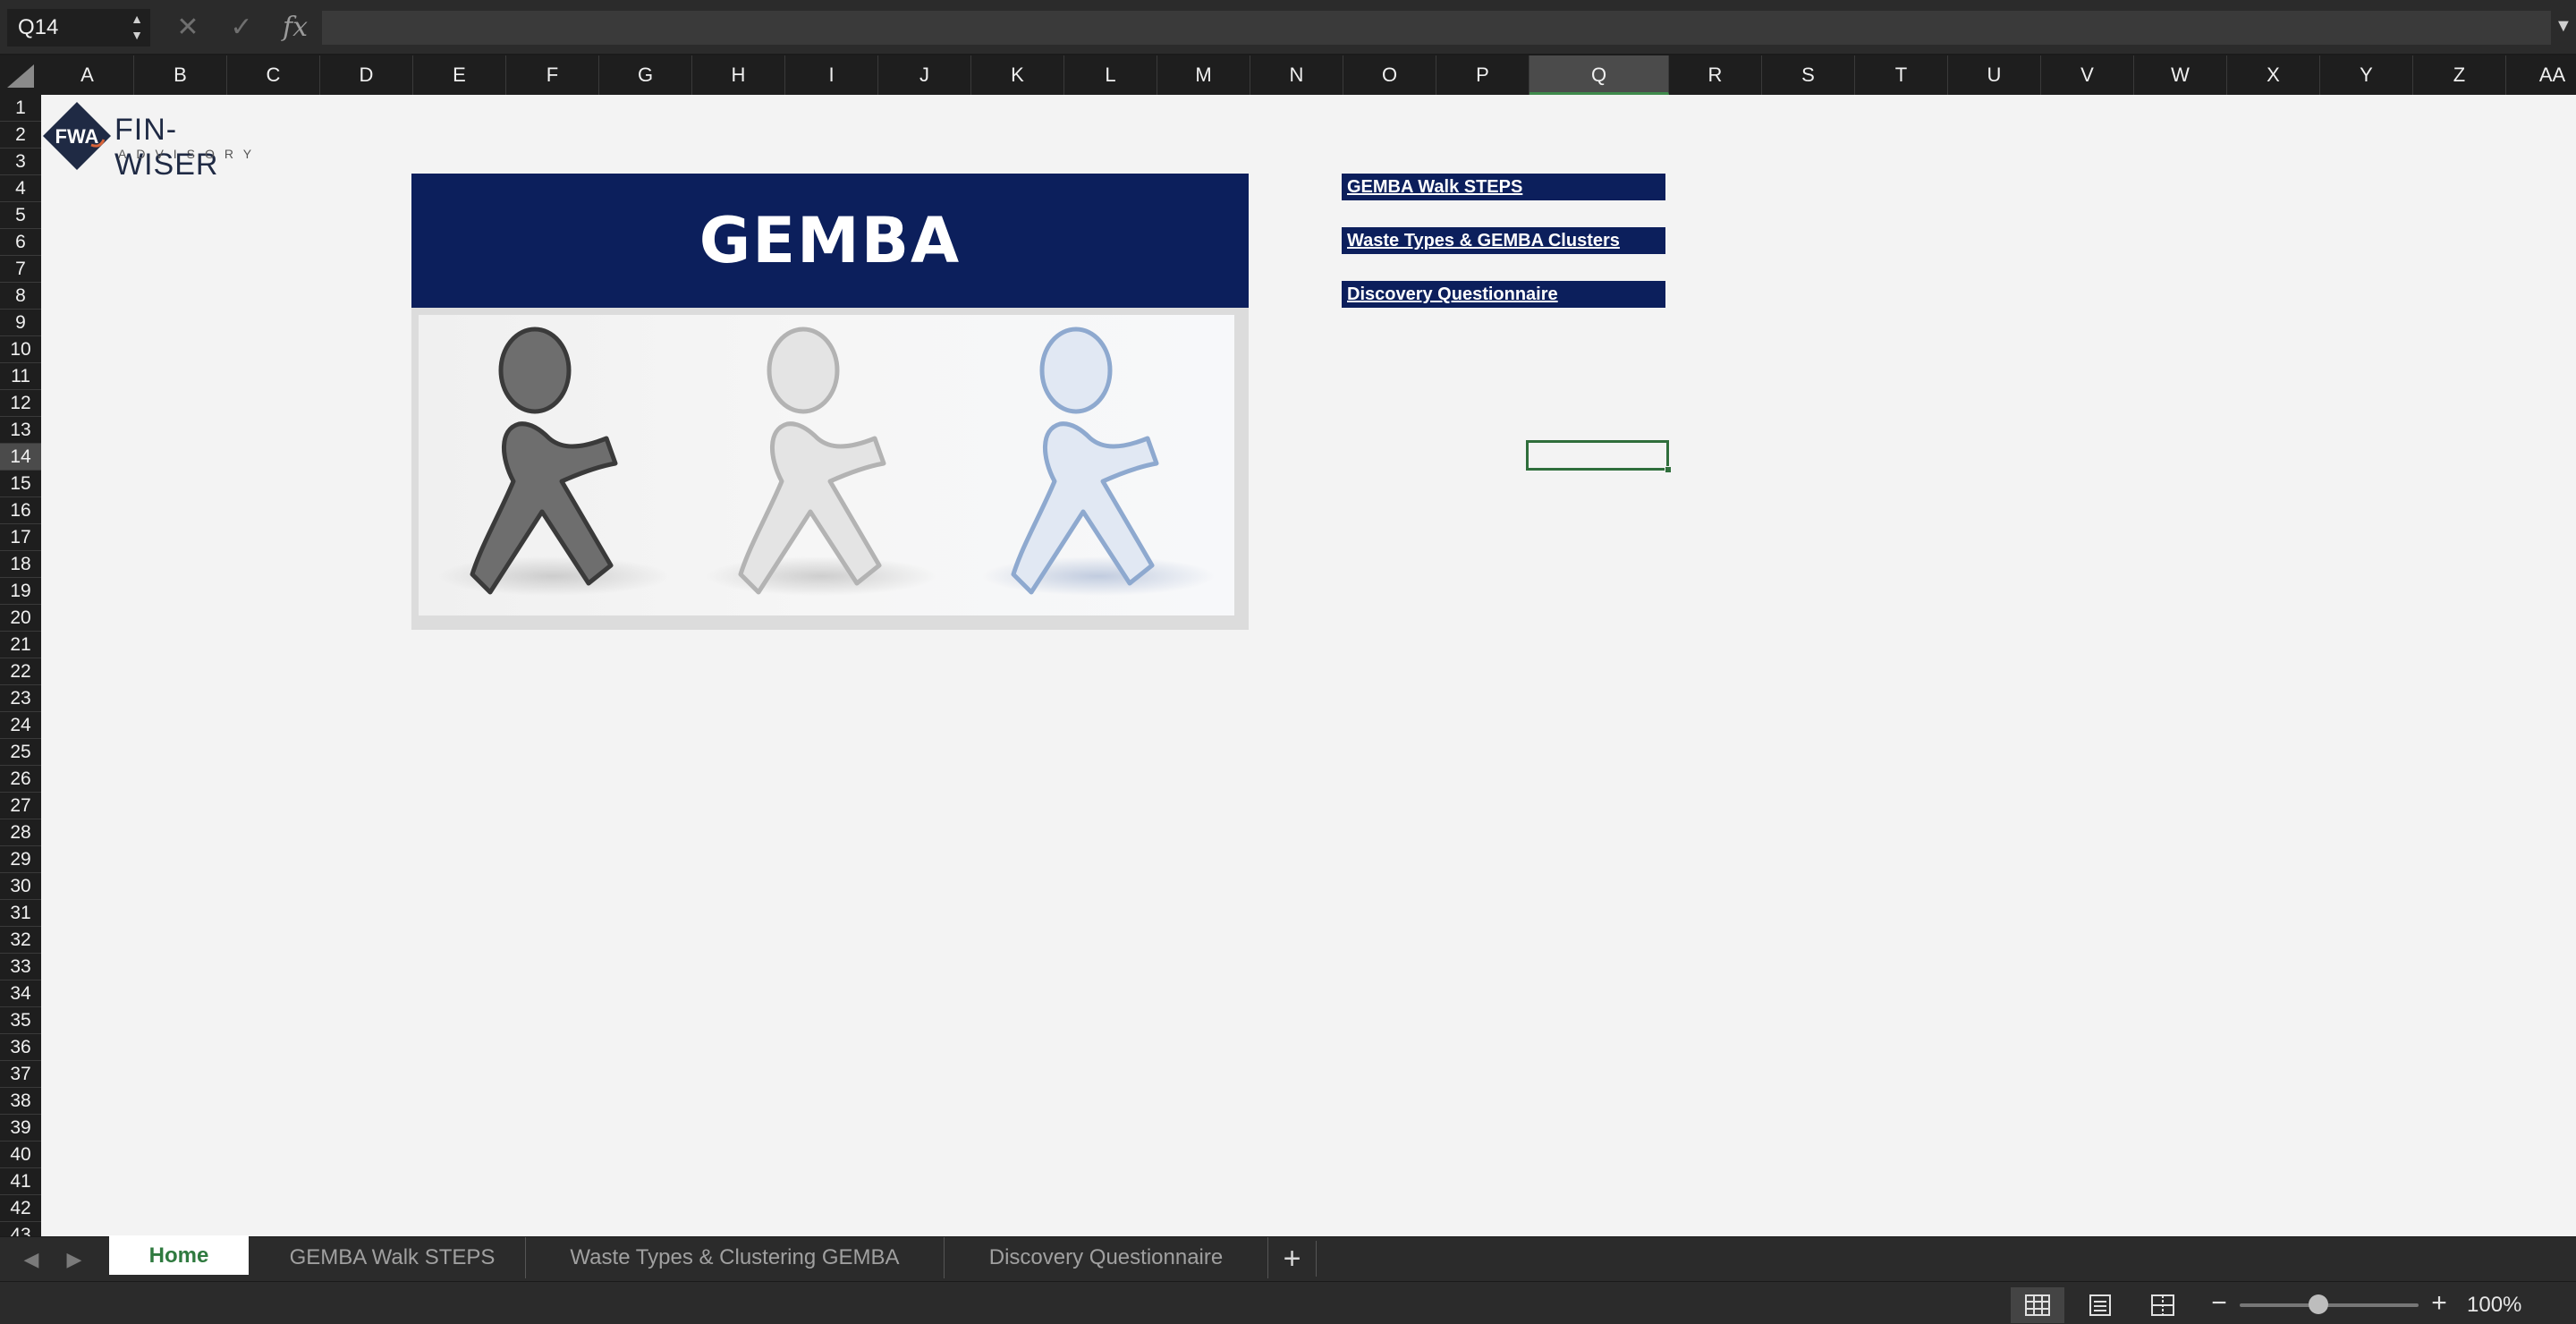  What do you see at coordinates (20, 510) in the screenshot?
I see `row-header: 16` at bounding box center [20, 510].